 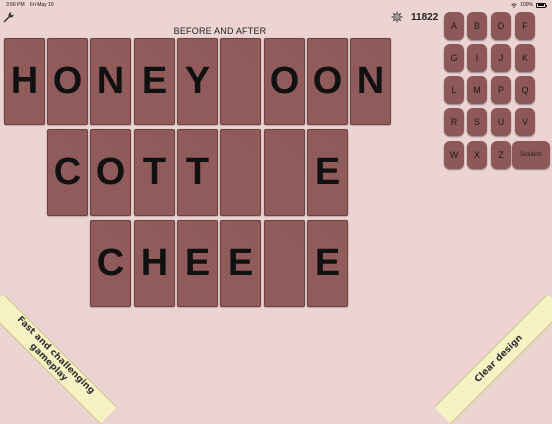 What do you see at coordinates (454, 58) in the screenshot?
I see `key-g: G` at bounding box center [454, 58].